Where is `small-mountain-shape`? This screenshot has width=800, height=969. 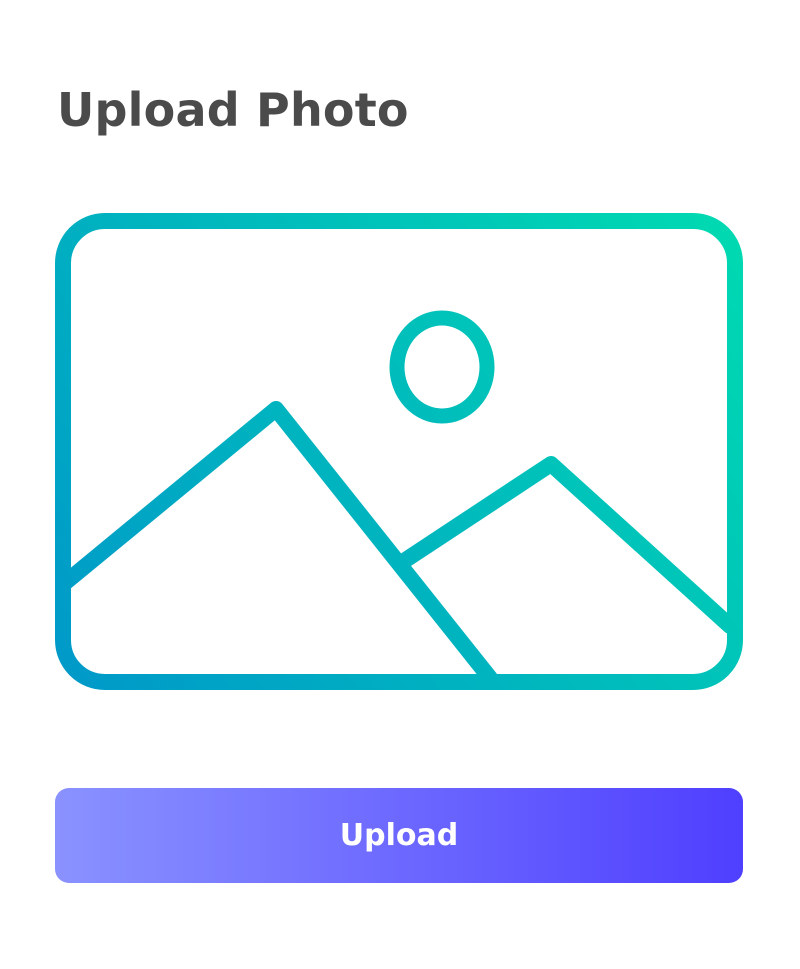
small-mountain-shape is located at coordinates (567, 545).